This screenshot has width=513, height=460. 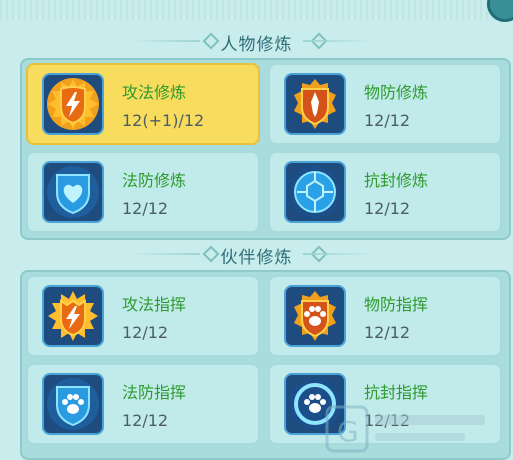 I want to click on heart-shield-icon, so click(x=73, y=192).